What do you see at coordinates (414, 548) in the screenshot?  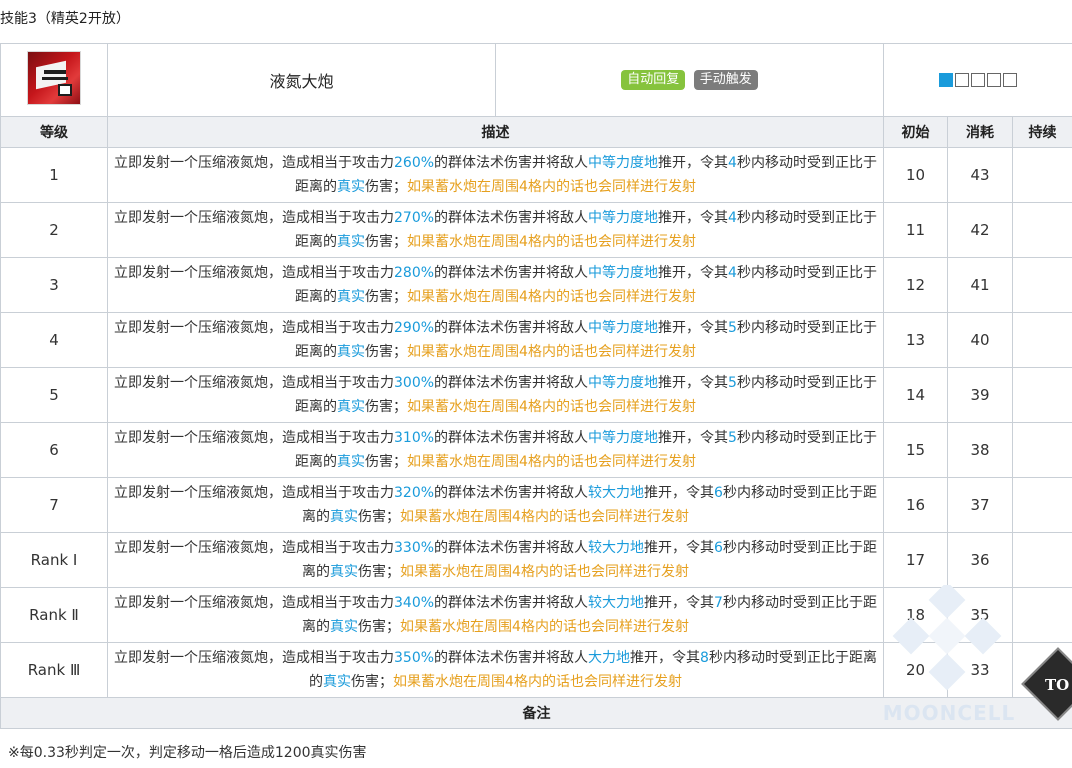 I see `atk-percent: 330%` at bounding box center [414, 548].